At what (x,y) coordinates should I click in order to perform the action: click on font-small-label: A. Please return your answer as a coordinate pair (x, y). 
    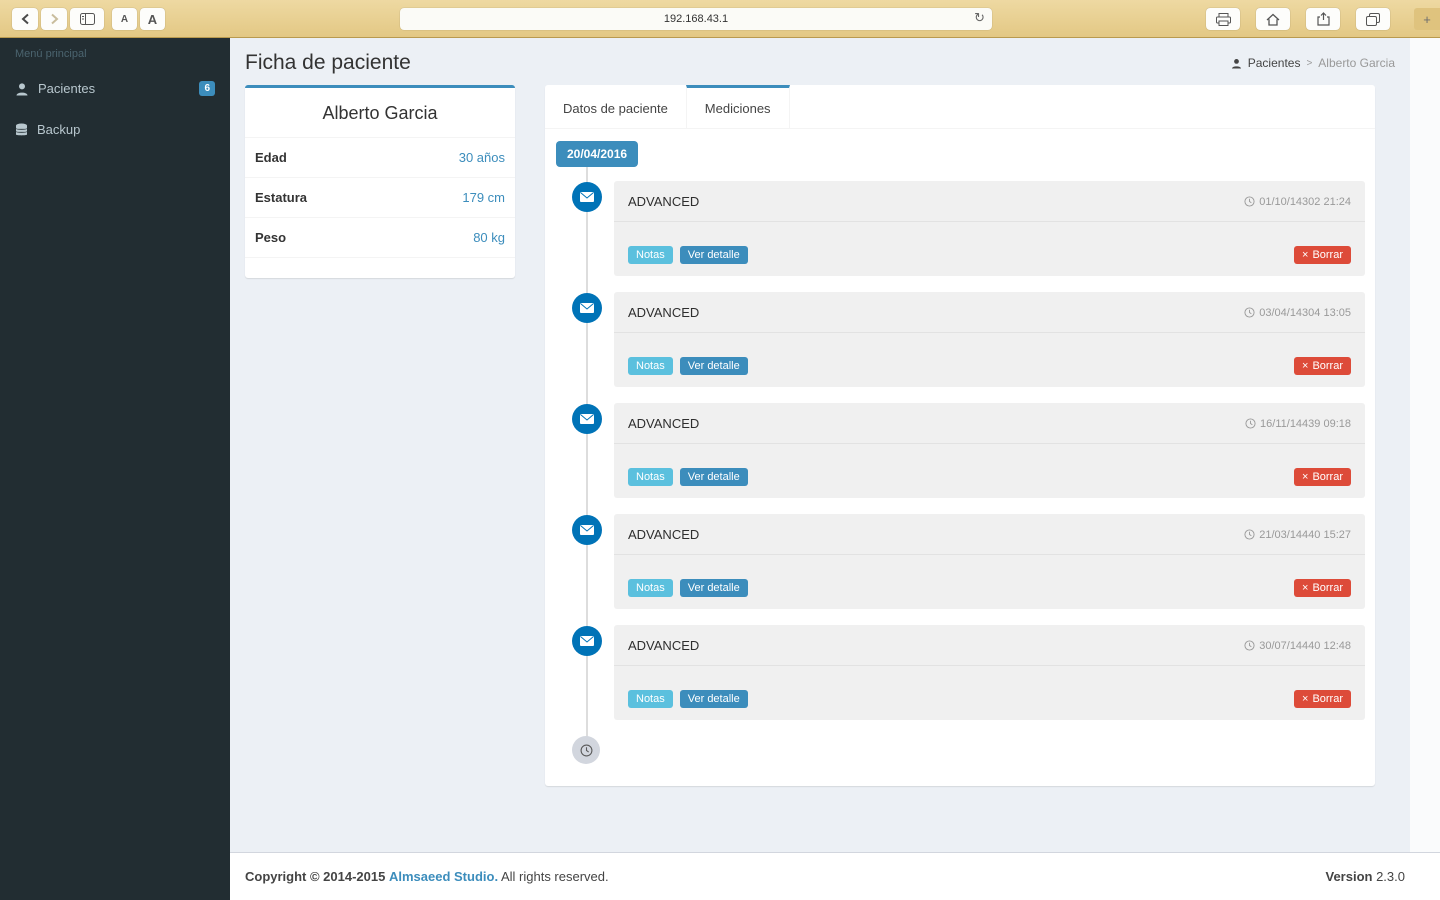
    Looking at the image, I should click on (124, 19).